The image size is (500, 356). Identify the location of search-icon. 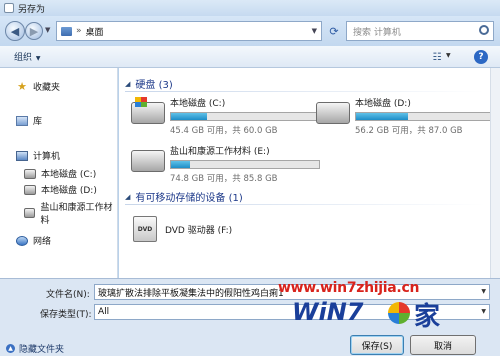
(484, 30).